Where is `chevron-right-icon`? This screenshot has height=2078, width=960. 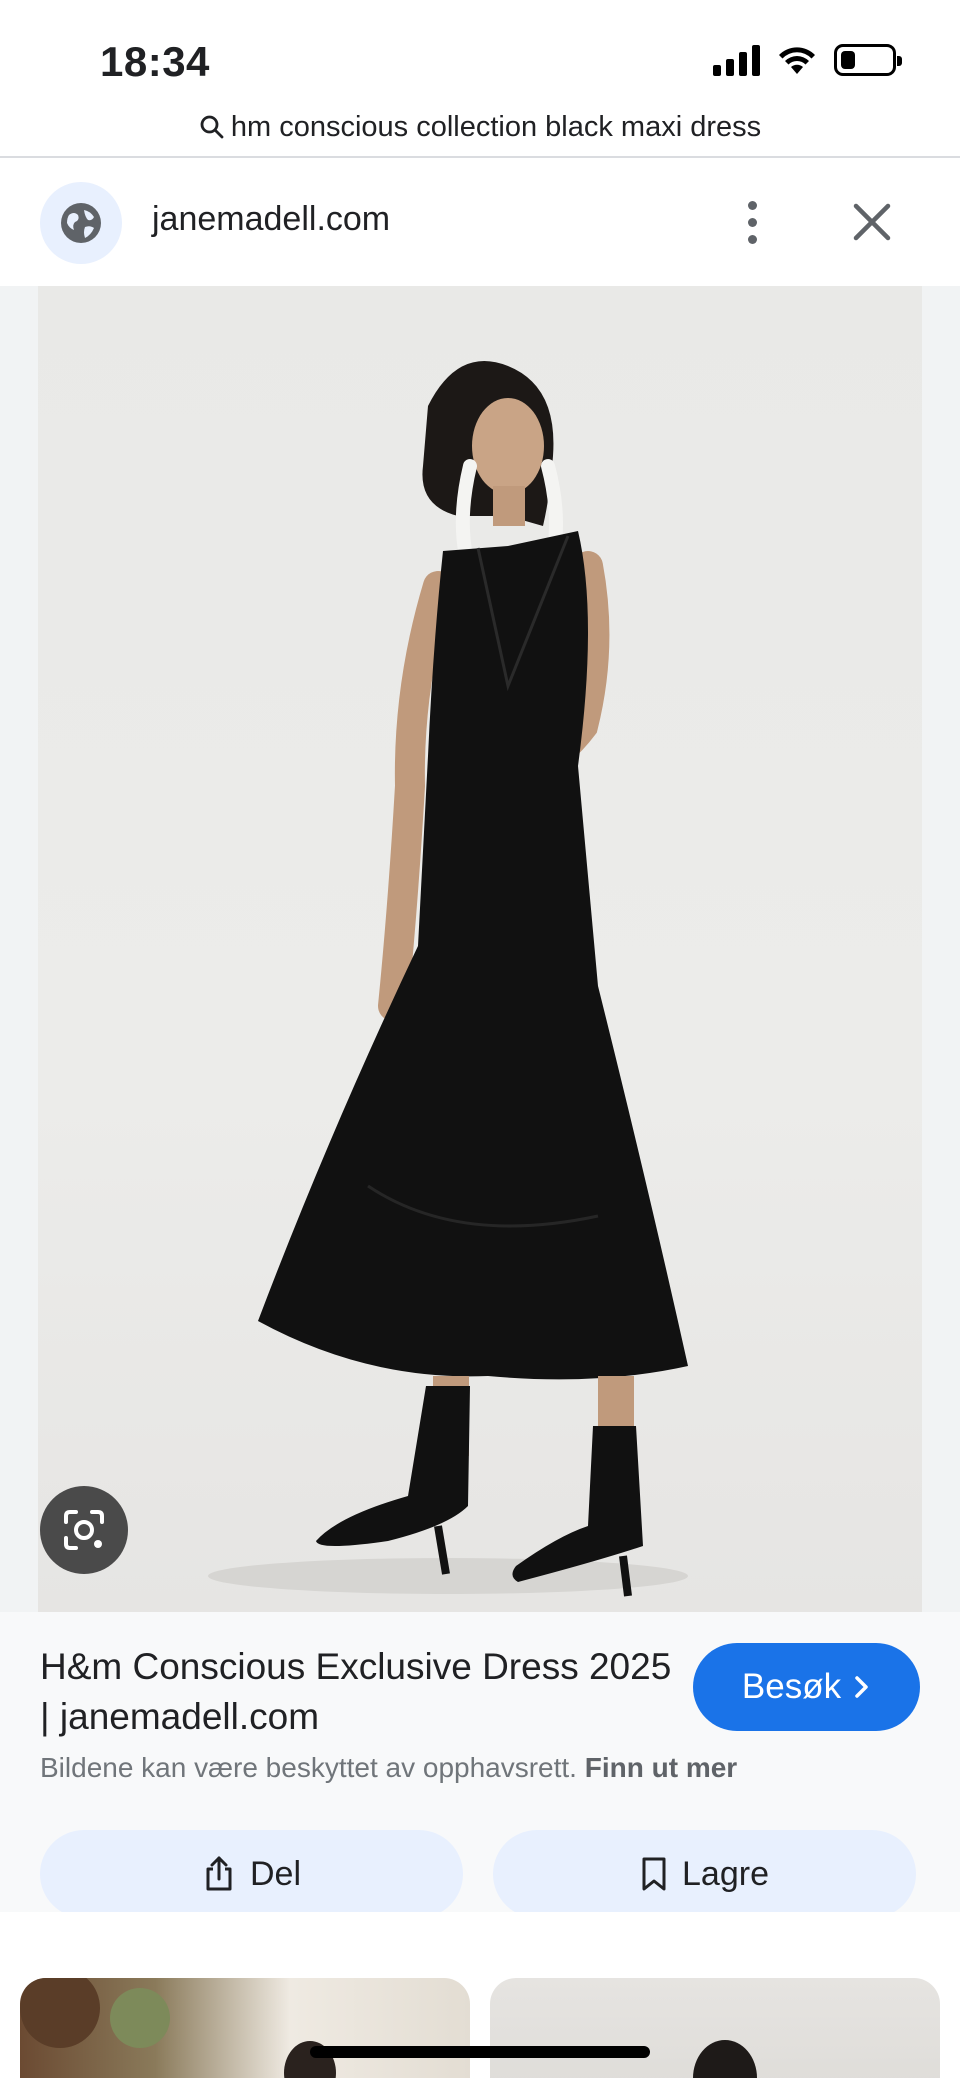
chevron-right-icon is located at coordinates (861, 1687).